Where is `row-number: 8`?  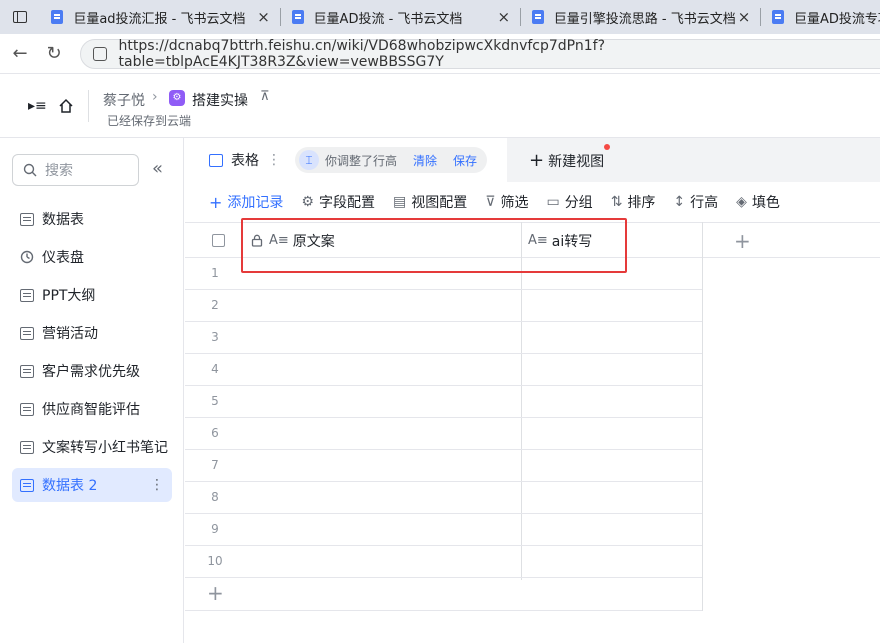 row-number: 8 is located at coordinates (215, 497).